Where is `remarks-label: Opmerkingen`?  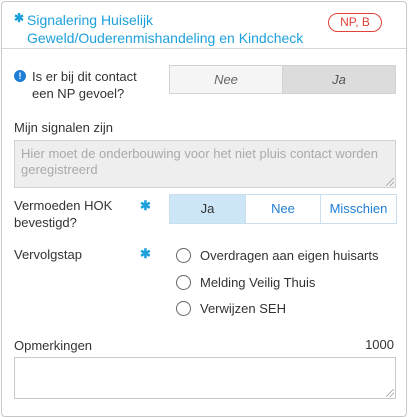 remarks-label: Opmerkingen is located at coordinates (53, 345).